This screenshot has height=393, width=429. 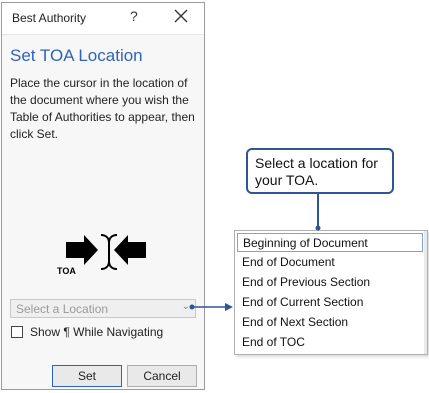 What do you see at coordinates (185, 306) in the screenshot?
I see `chevron-down-icon: ⌄` at bounding box center [185, 306].